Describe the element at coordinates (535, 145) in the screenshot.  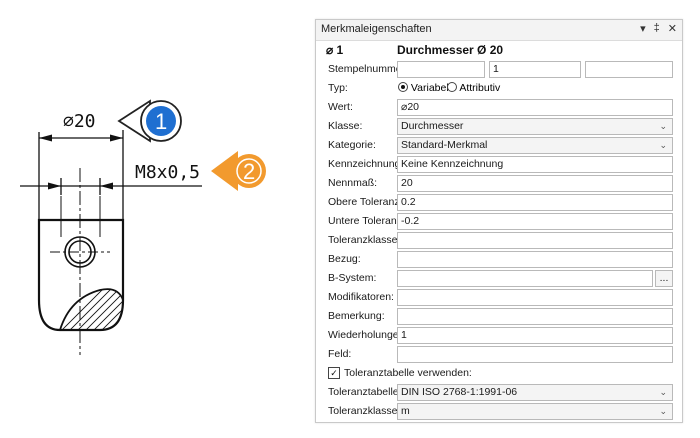
I see `kategorie-select: Standard-Merkmal ⌄` at that location.